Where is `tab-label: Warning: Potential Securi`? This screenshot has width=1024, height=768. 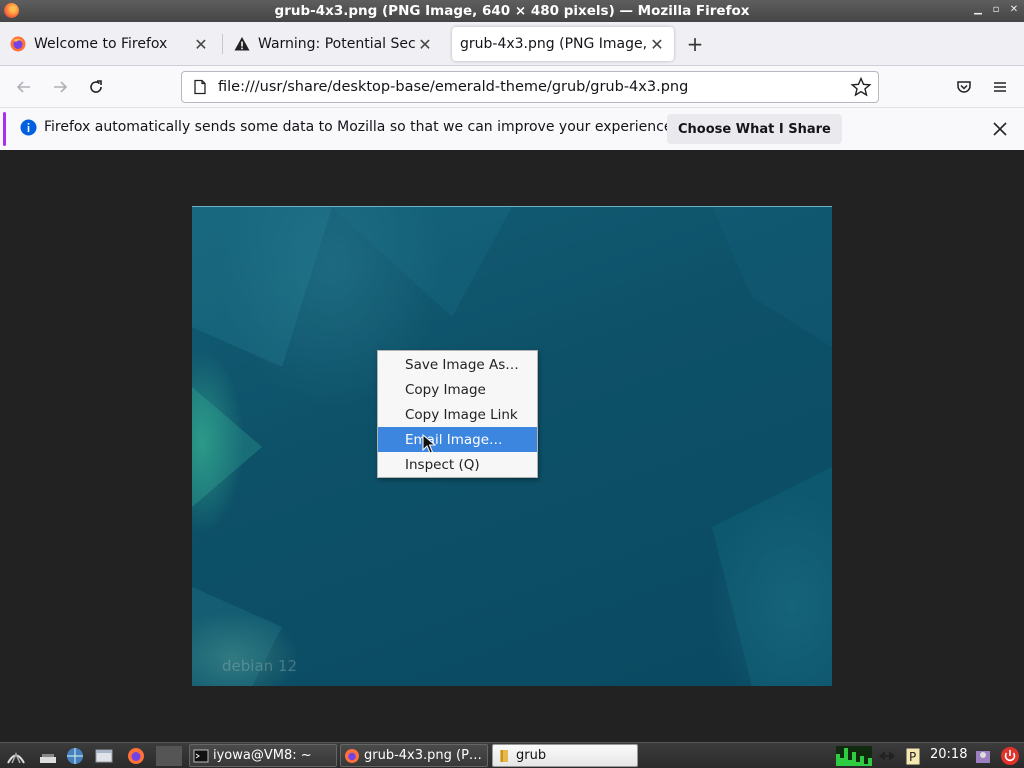
tab-label: Warning: Potential Securi is located at coordinates (337, 44).